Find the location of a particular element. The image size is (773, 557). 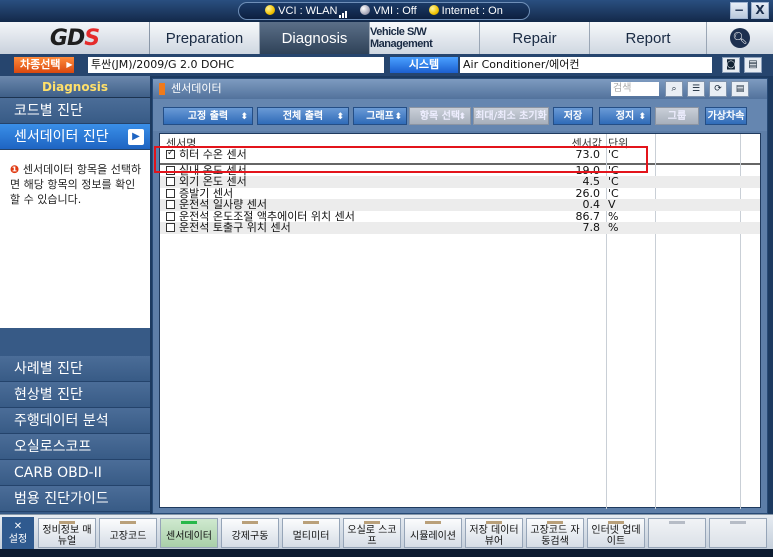

camera-icon: ◙ is located at coordinates (731, 65).